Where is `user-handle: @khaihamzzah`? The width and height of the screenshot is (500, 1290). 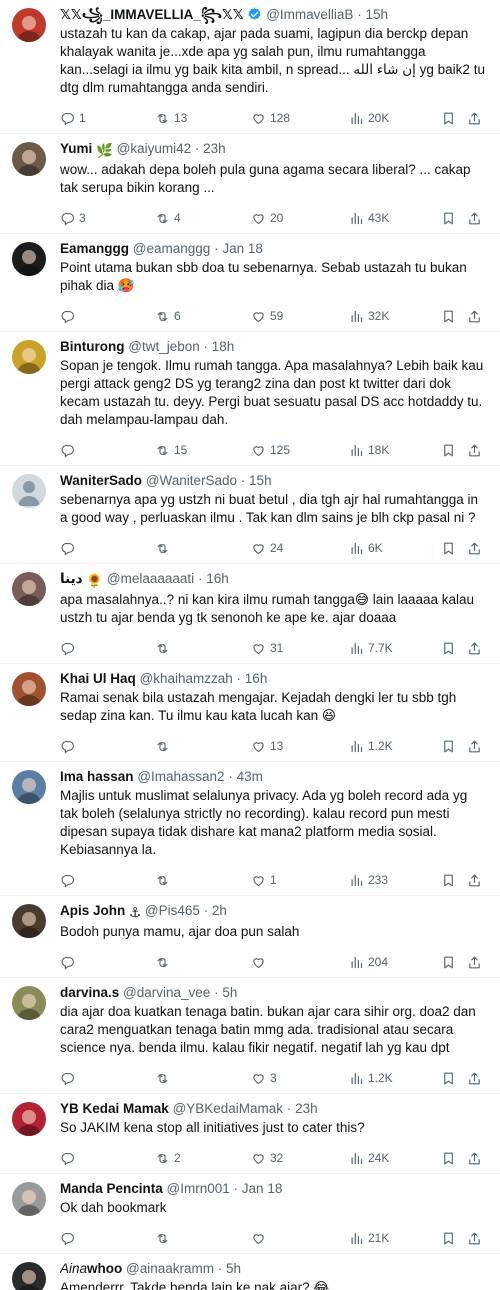 user-handle: @khaihamzzah is located at coordinates (186, 678).